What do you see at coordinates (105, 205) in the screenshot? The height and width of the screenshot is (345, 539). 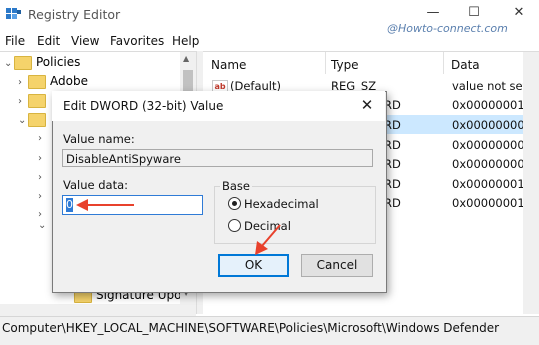 I see `annotation-arrow-left-icon` at bounding box center [105, 205].